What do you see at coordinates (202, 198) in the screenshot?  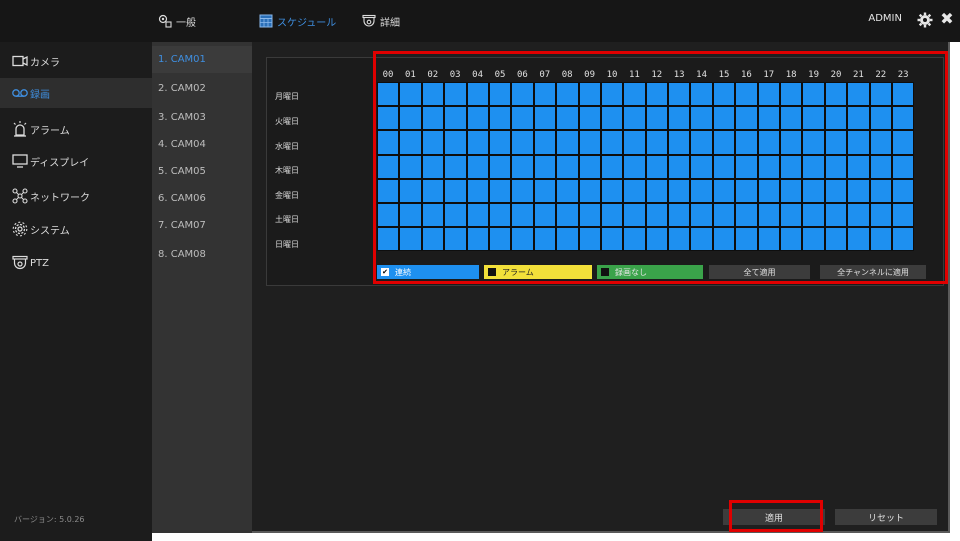 I see `camera-list-item: 6. CAM06` at bounding box center [202, 198].